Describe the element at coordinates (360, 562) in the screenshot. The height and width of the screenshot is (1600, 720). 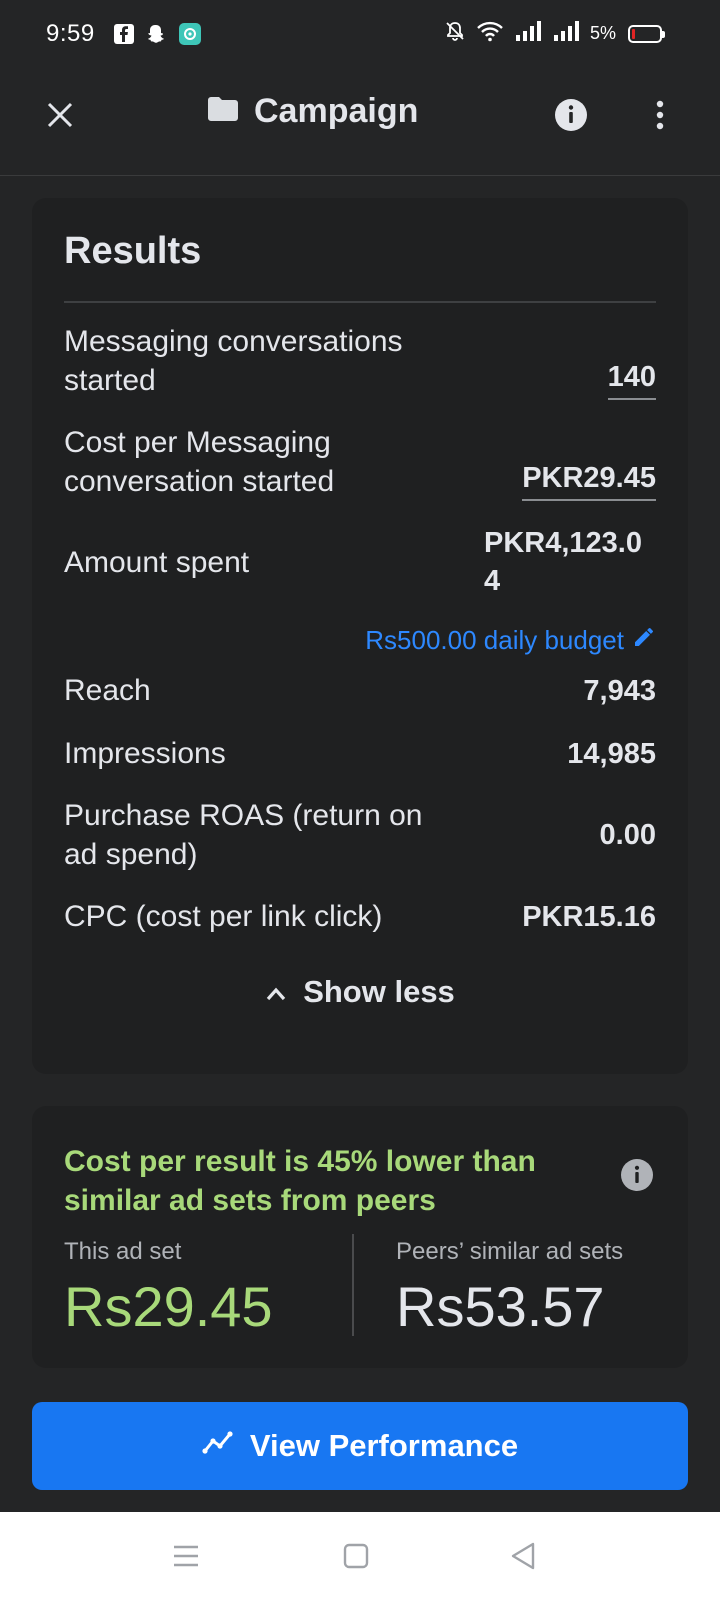
I see `metric-row: Amount spent PKR4,123.04` at that location.